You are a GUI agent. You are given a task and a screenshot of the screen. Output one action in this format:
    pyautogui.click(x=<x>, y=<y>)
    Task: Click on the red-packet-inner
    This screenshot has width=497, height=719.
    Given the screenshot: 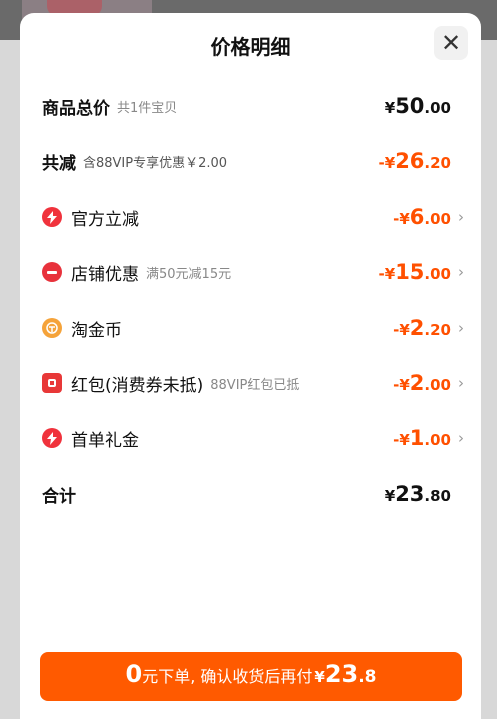 What is the action you would take?
    pyautogui.click(x=52, y=383)
    